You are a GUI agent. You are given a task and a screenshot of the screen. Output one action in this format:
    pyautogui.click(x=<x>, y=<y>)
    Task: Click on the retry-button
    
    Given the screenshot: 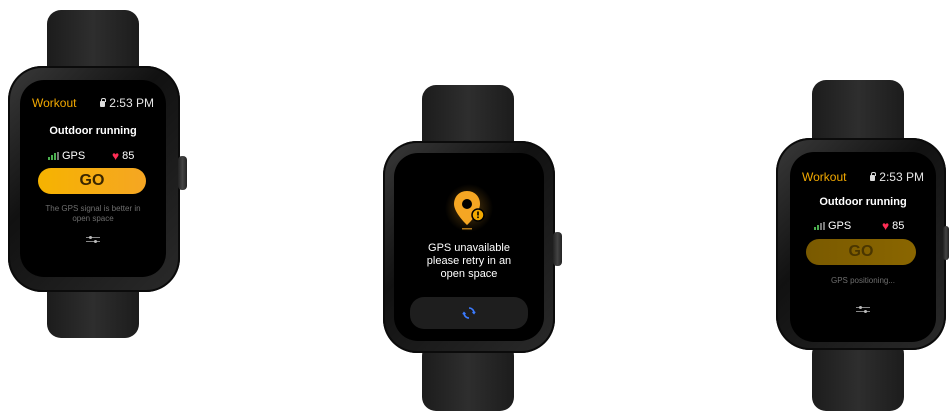 What is the action you would take?
    pyautogui.click(x=469, y=313)
    